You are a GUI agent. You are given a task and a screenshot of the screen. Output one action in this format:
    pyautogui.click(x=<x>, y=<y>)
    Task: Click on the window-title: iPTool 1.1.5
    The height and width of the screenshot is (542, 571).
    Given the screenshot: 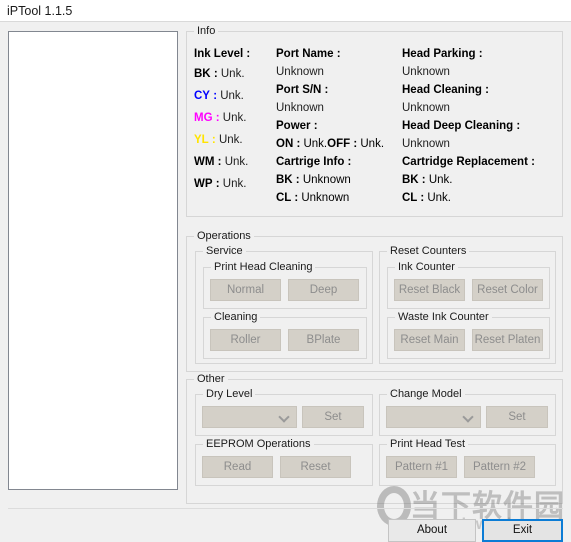 What is the action you would take?
    pyautogui.click(x=40, y=11)
    